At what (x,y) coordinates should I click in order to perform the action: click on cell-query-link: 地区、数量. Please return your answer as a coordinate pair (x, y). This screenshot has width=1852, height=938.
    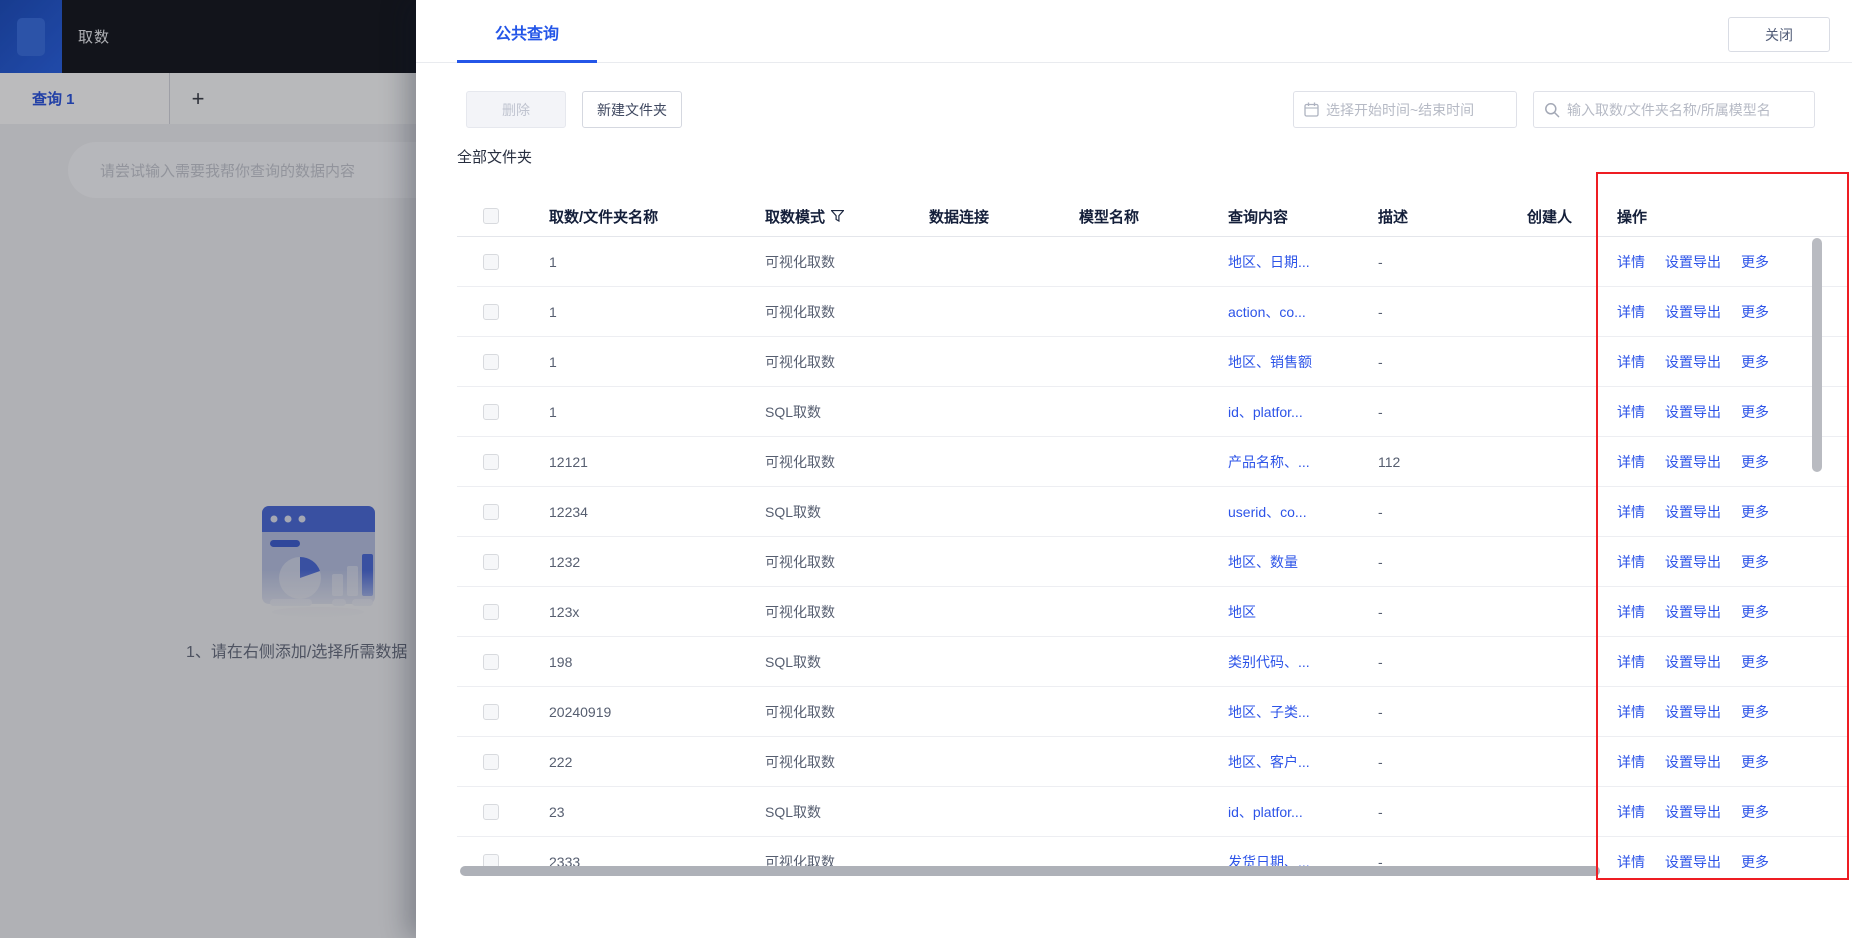
    Looking at the image, I should click on (1303, 562).